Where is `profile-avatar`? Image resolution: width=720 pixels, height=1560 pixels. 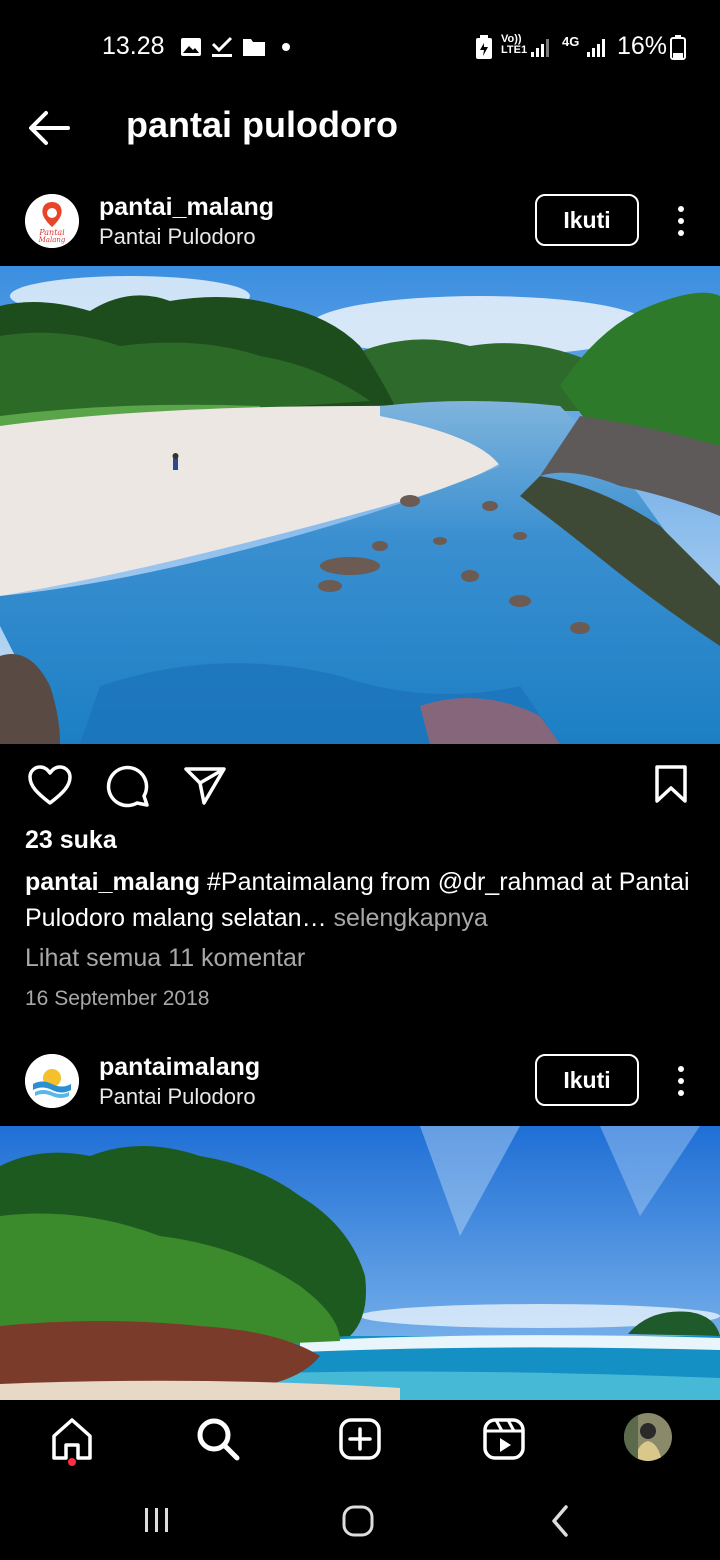 profile-avatar is located at coordinates (648, 1437).